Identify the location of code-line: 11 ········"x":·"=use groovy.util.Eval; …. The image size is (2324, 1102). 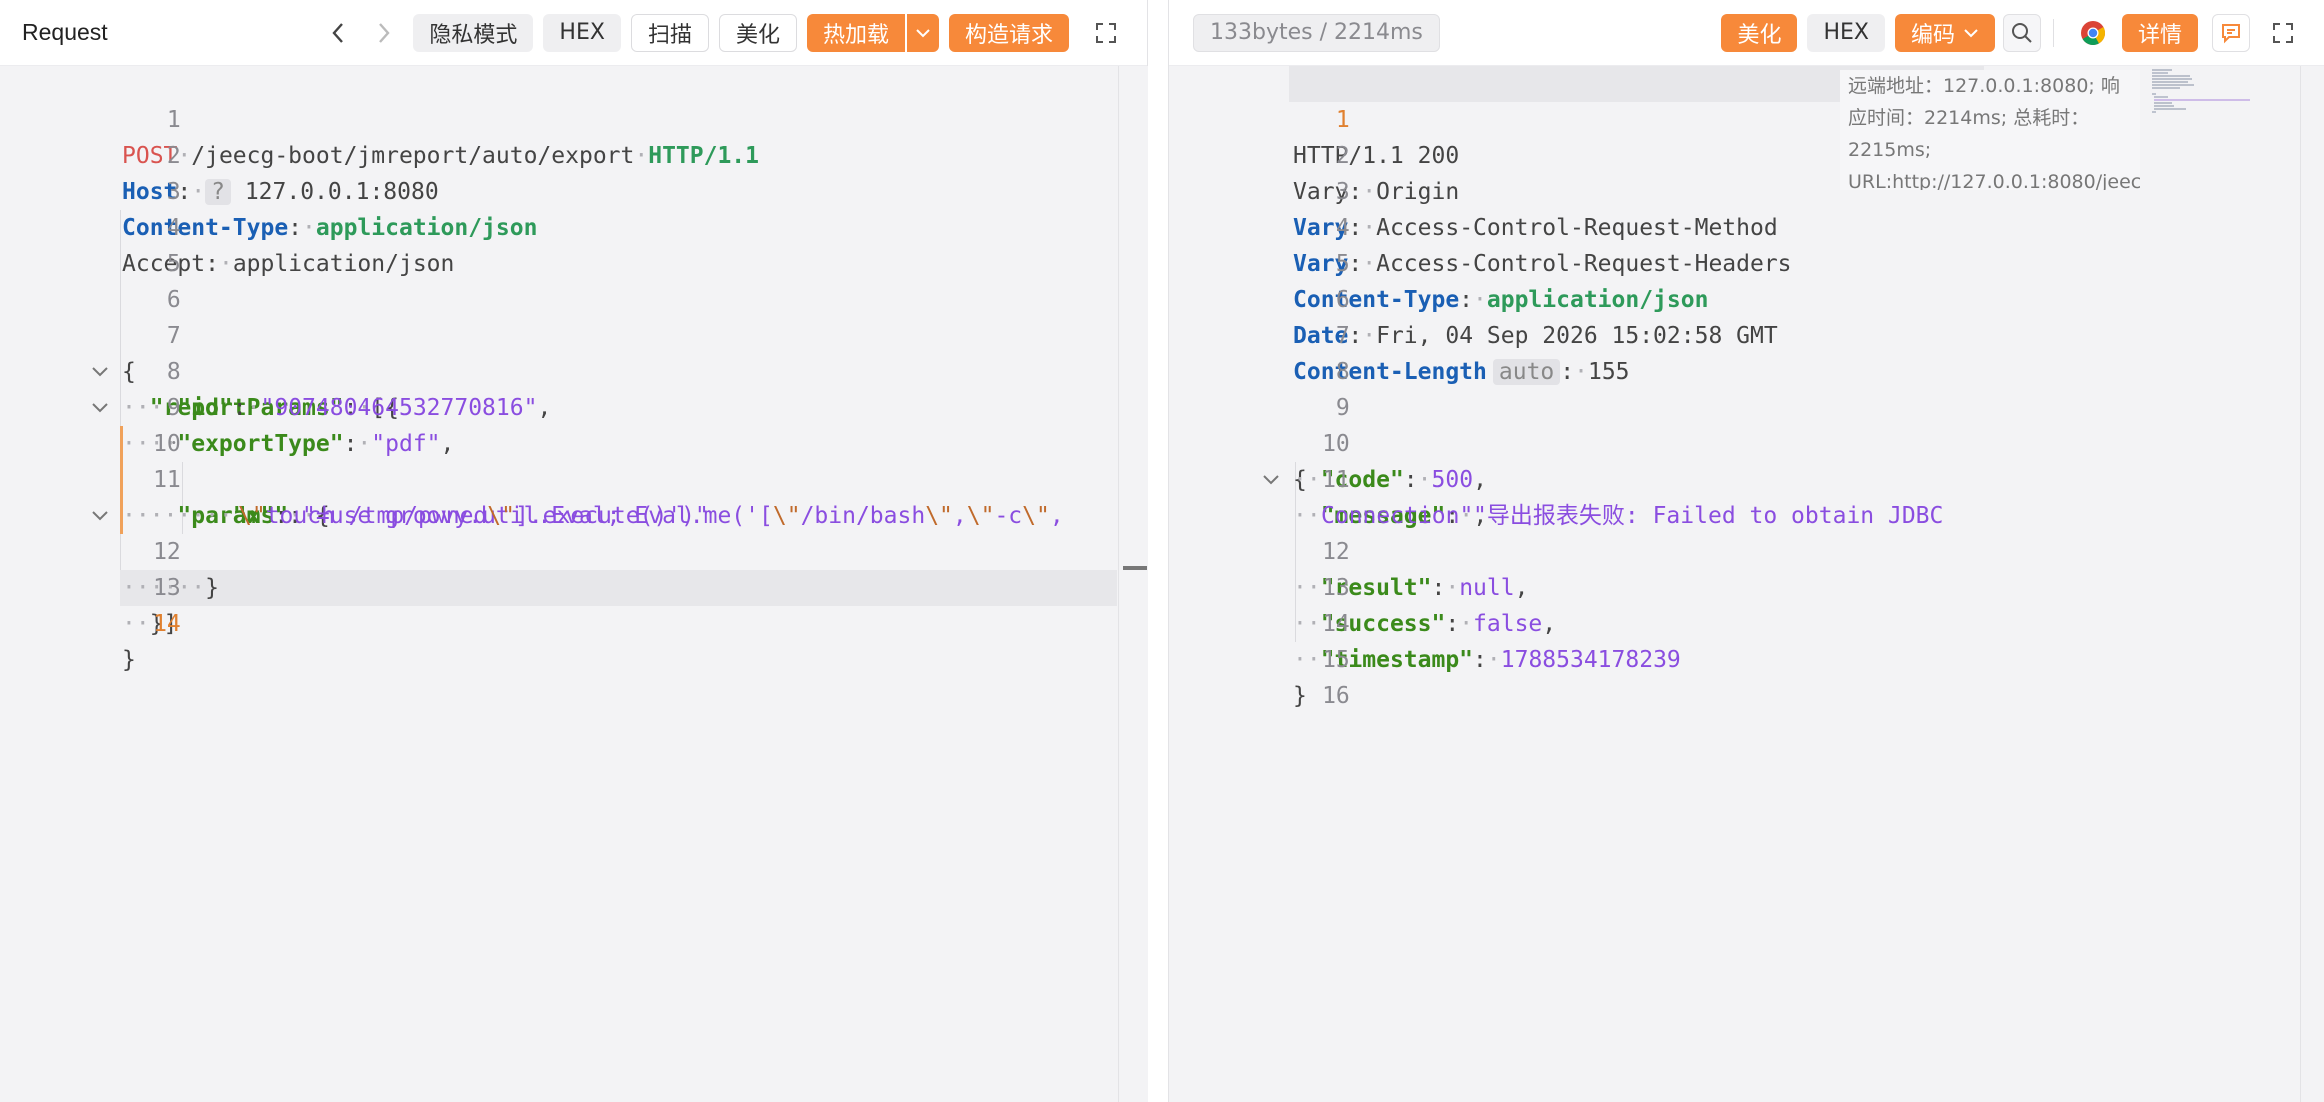
(573, 477).